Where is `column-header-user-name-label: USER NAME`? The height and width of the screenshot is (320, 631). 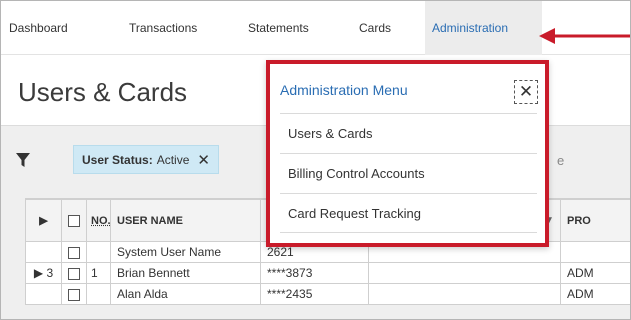 column-header-user-name-label: USER NAME is located at coordinates (150, 220).